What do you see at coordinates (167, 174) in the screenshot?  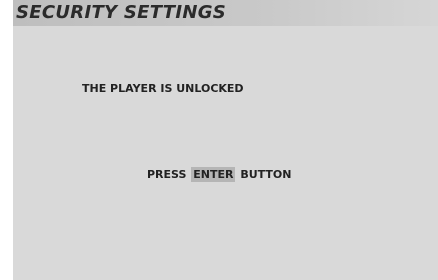 I see `prompt-prefix: PRESS` at bounding box center [167, 174].